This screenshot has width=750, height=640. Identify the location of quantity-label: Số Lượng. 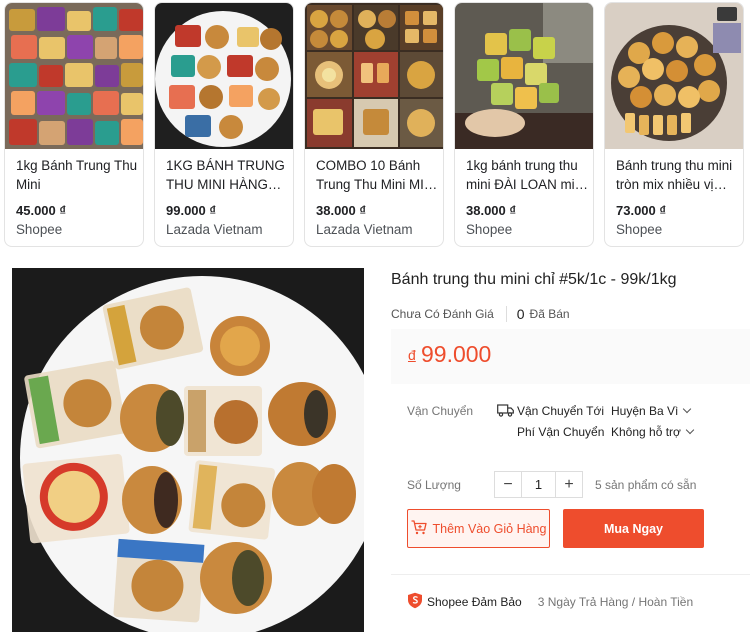
(434, 485).